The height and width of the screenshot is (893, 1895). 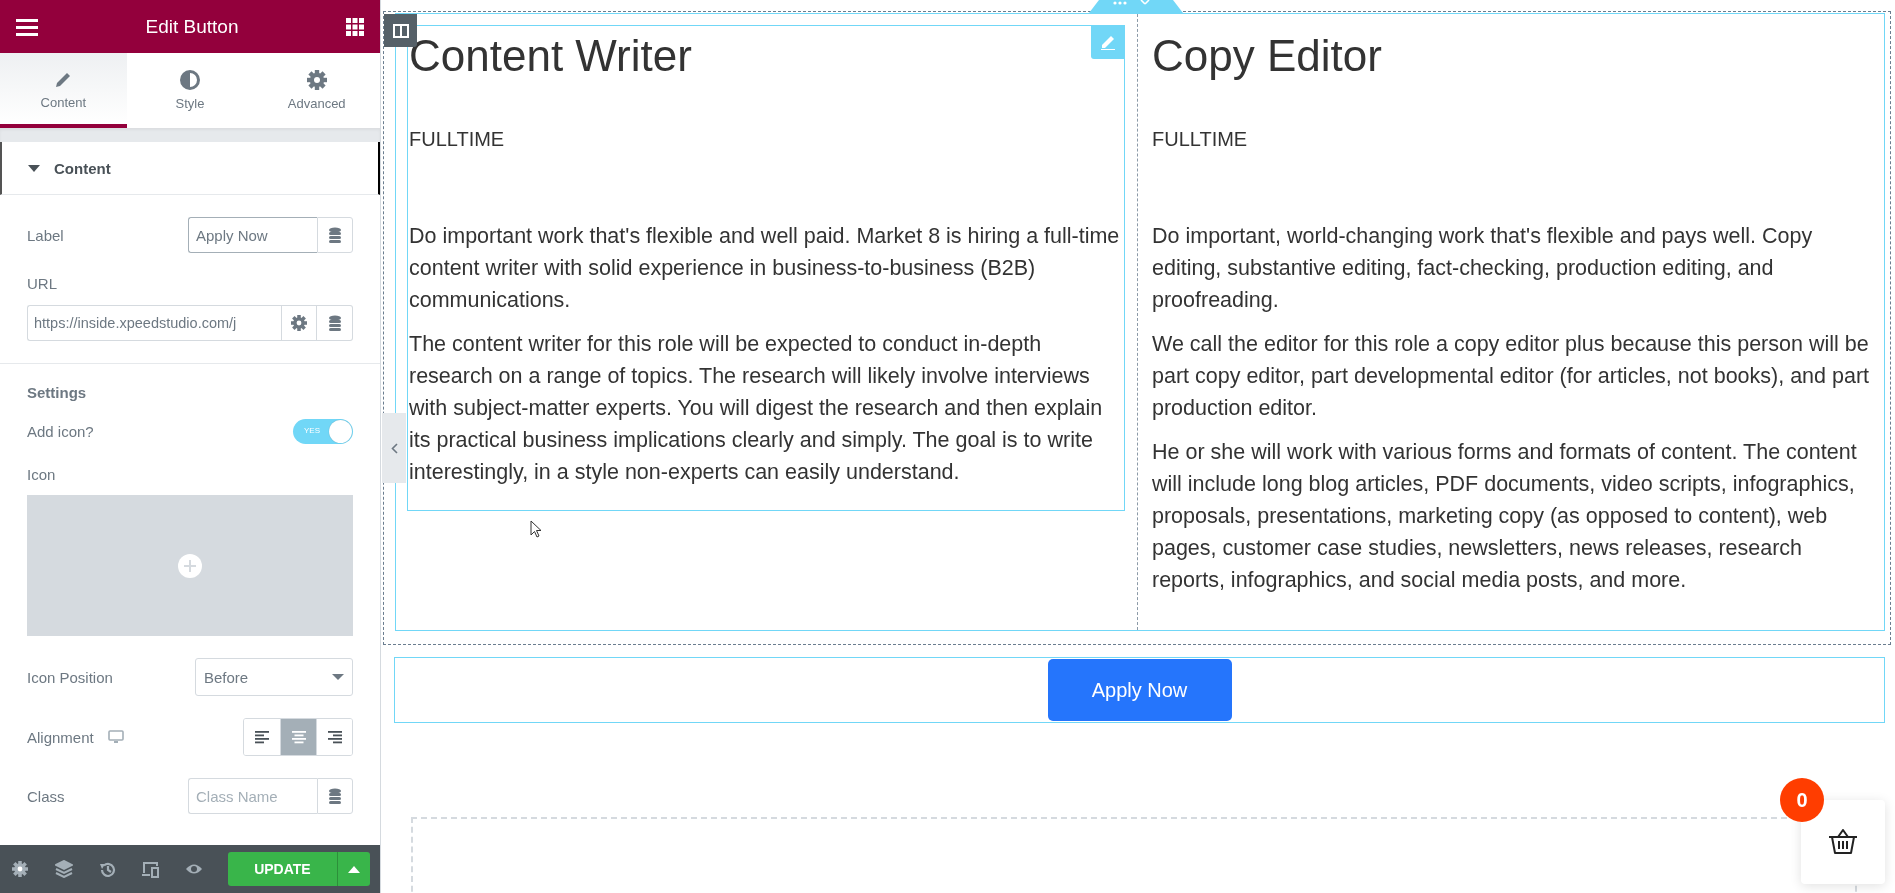 I want to click on field-label: URL, so click(x=42, y=283).